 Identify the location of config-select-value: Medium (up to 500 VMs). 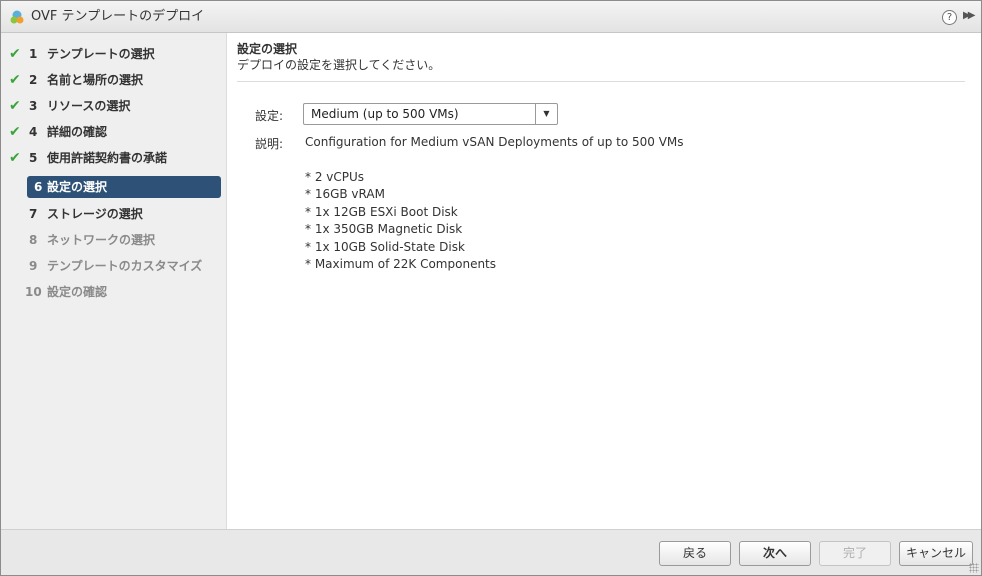
(385, 114).